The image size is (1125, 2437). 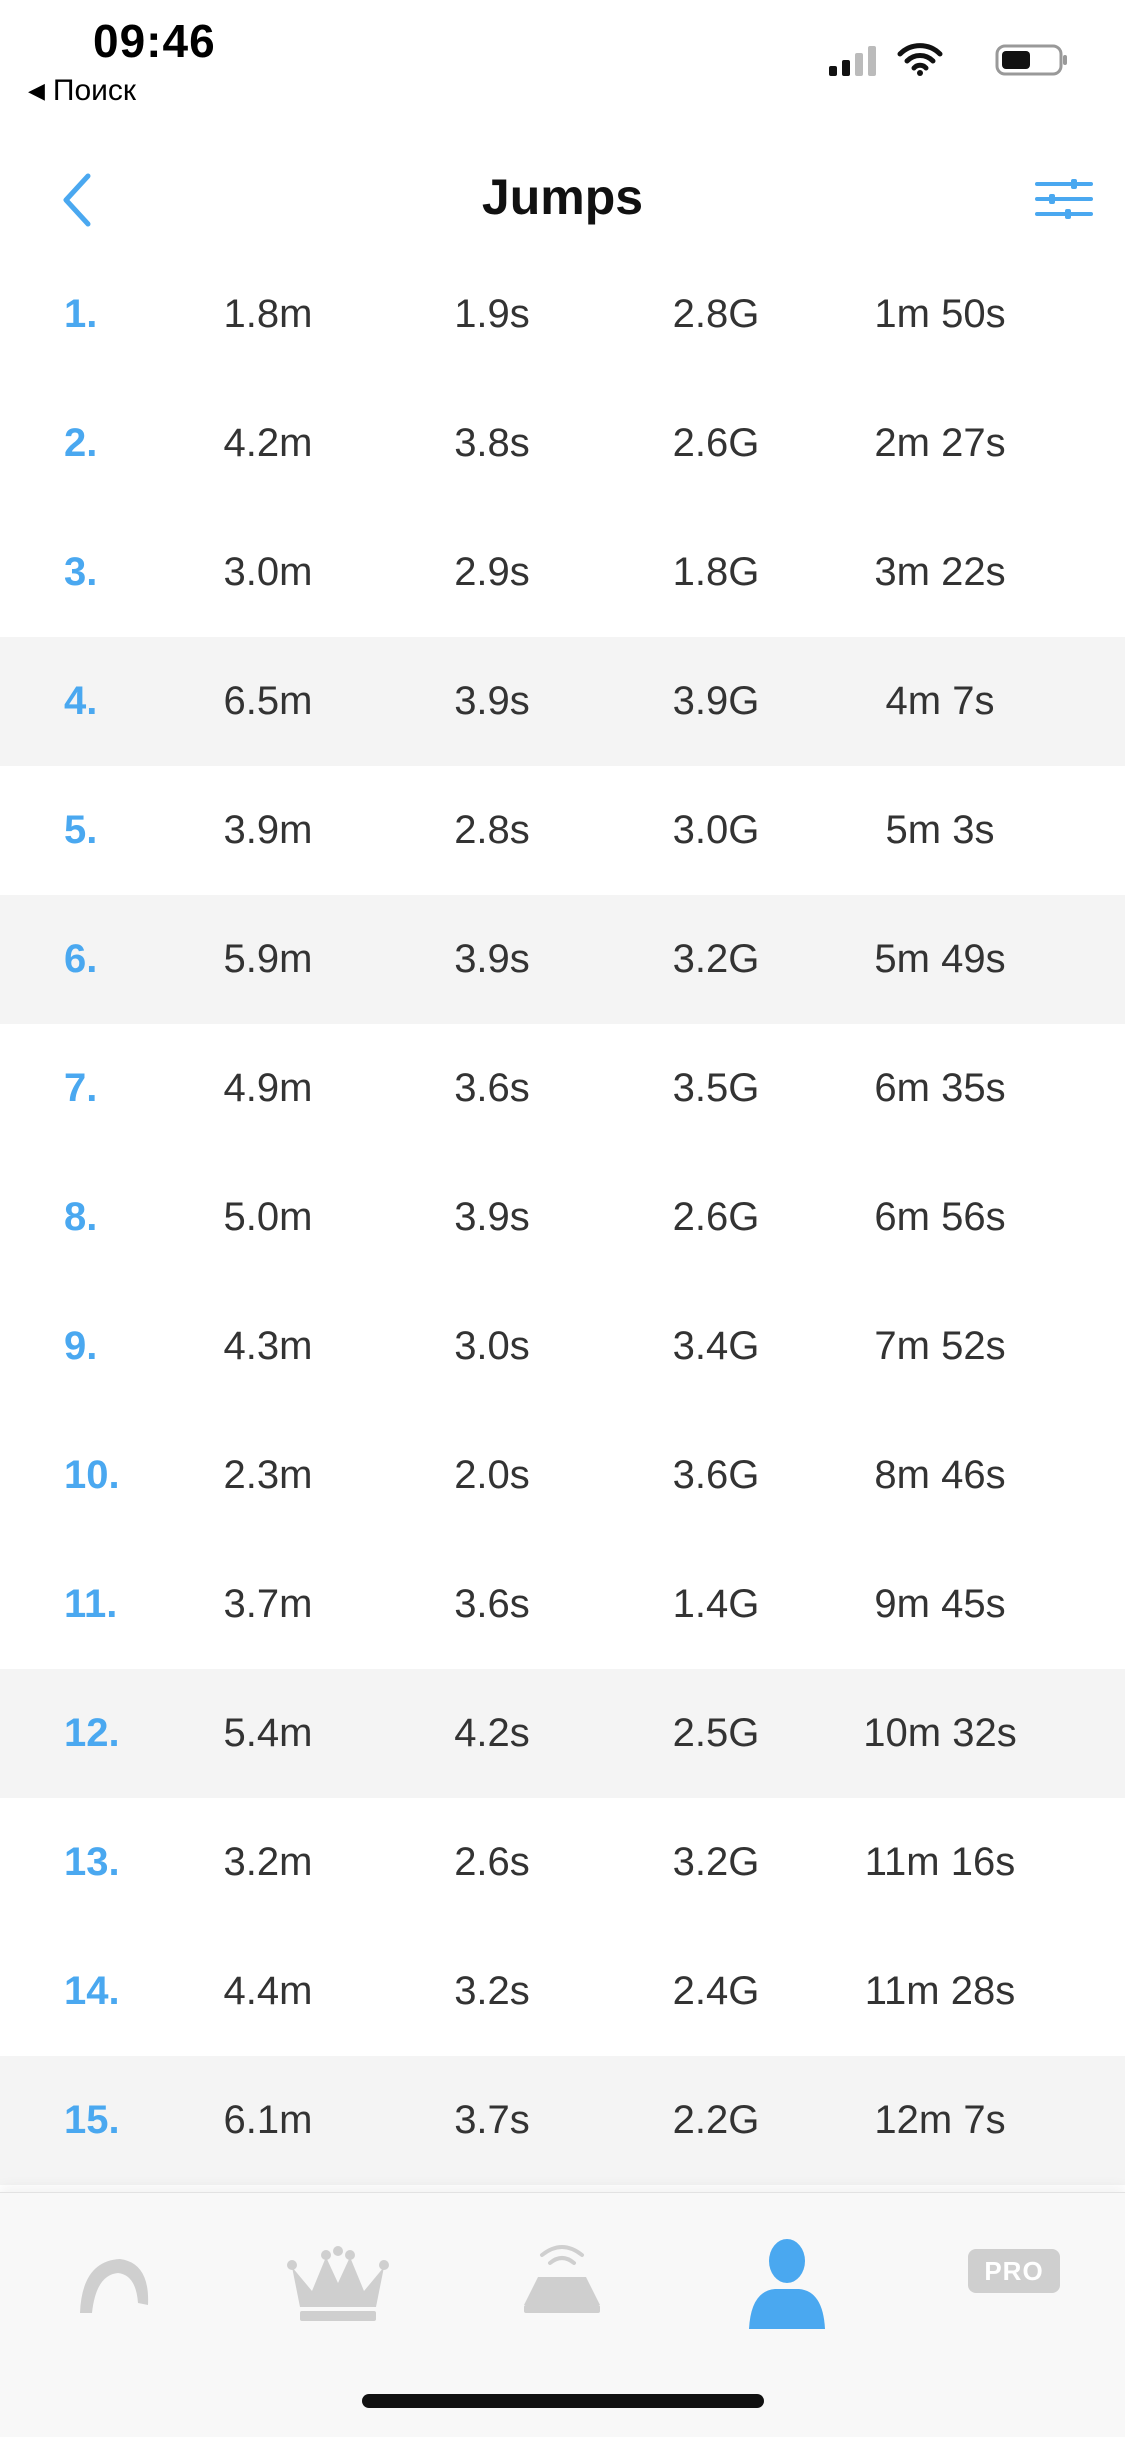 What do you see at coordinates (940, 1217) in the screenshot?
I see `jump-timestamp: 6m 56s` at bounding box center [940, 1217].